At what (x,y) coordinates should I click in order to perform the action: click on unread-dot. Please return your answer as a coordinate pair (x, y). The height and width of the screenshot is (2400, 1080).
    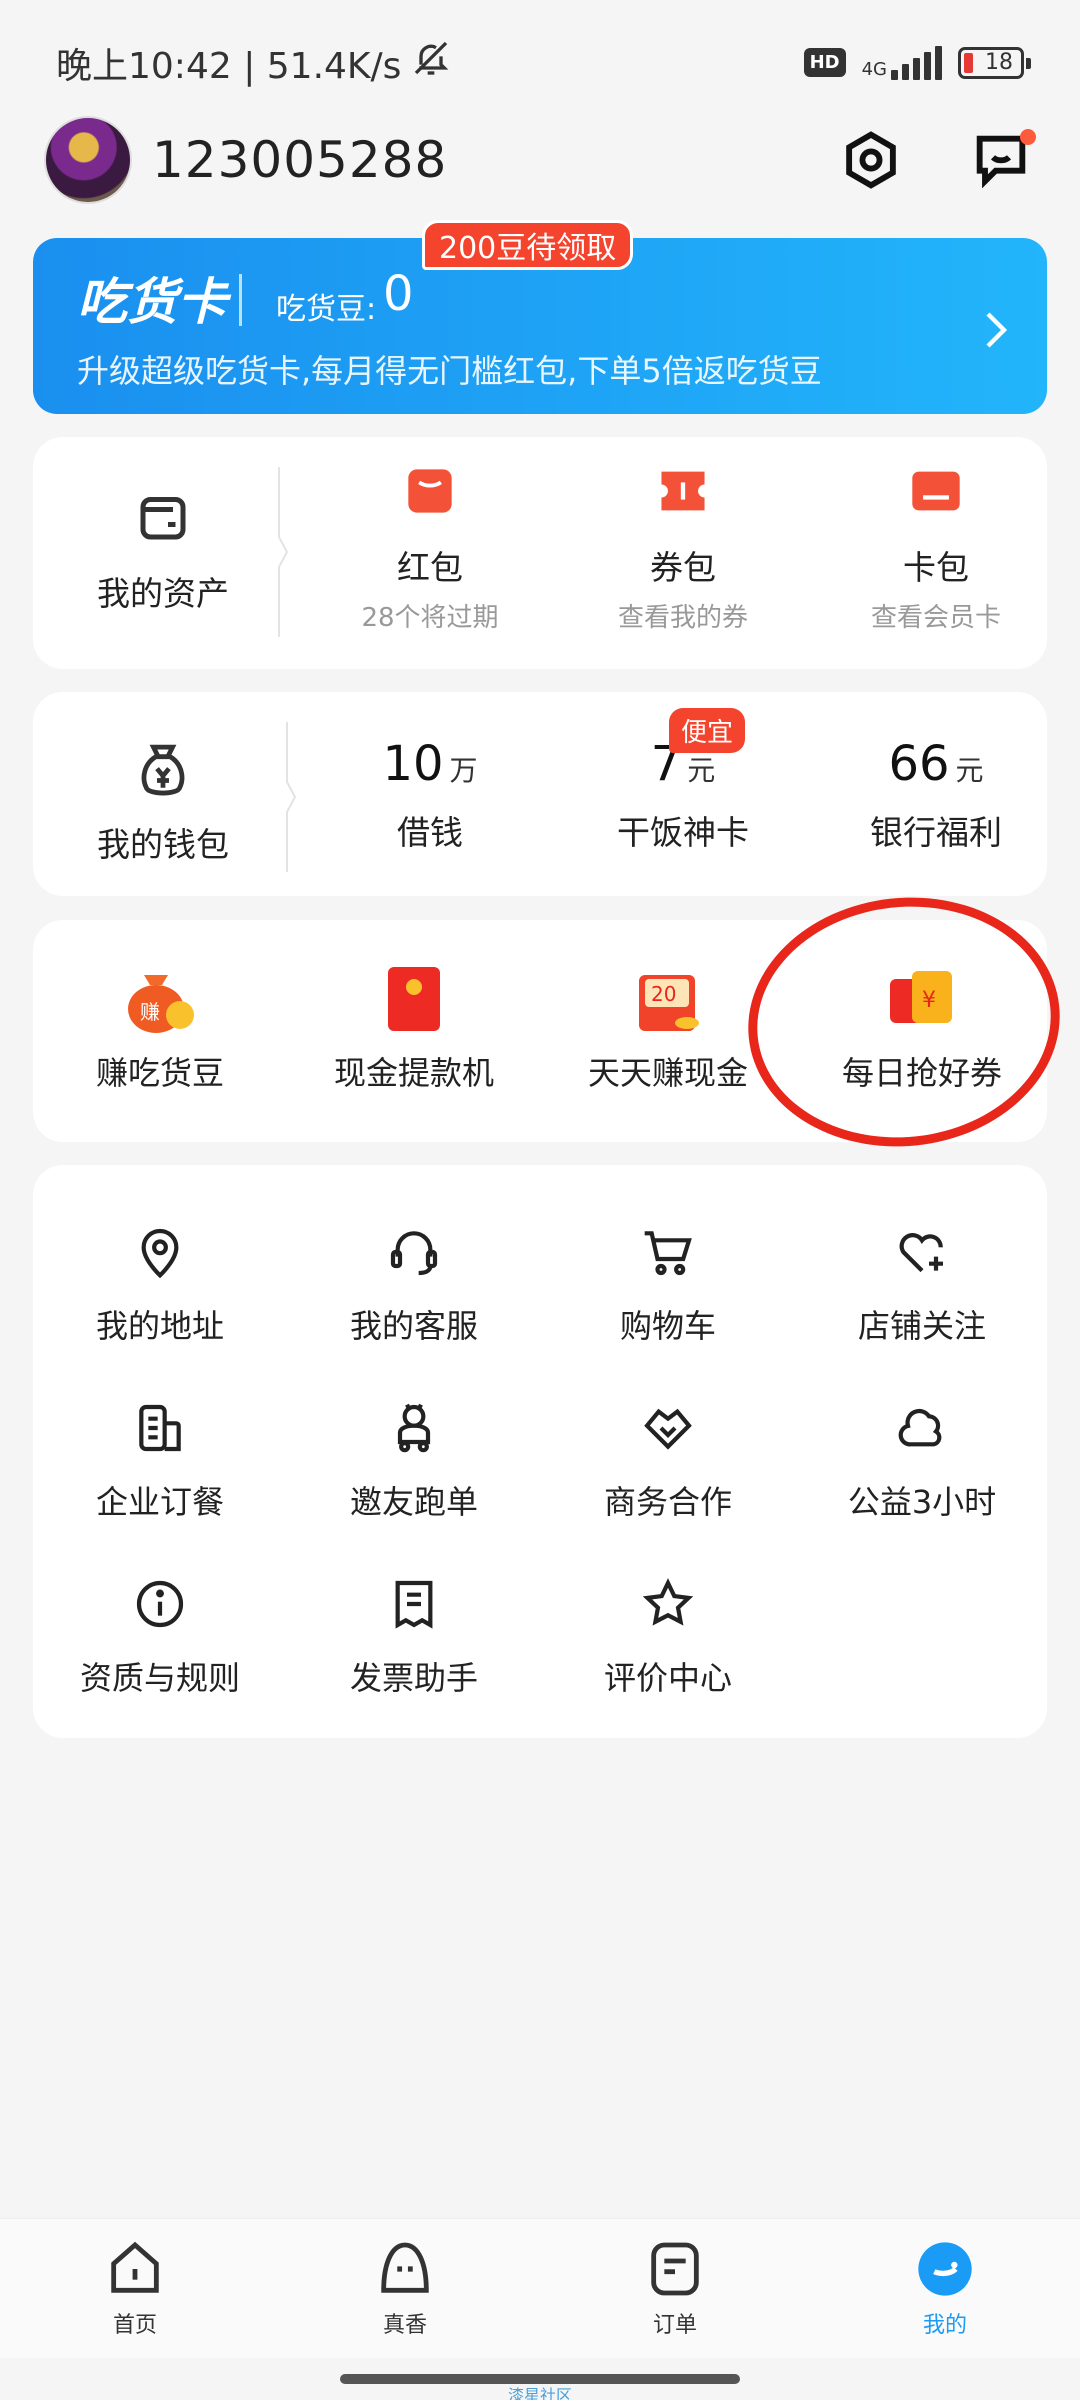
    Looking at the image, I should click on (1028, 137).